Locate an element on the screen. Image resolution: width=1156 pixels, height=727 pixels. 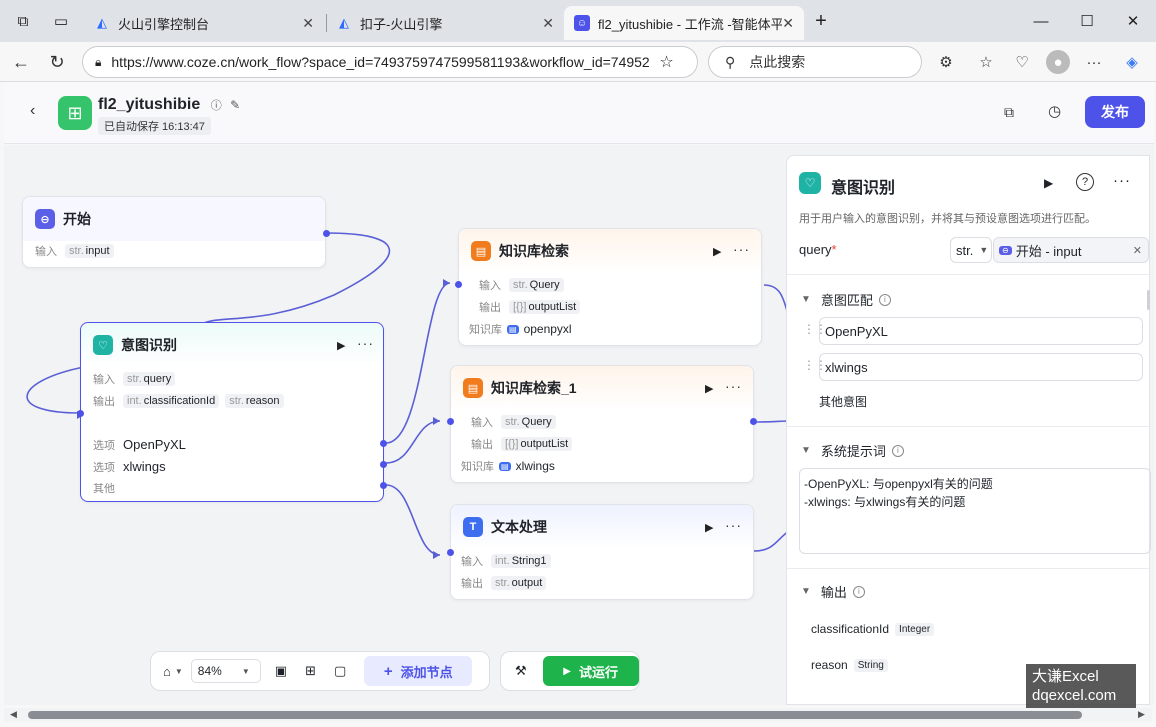
tab-actions-icon: ▭ is located at coordinates (61, 21).